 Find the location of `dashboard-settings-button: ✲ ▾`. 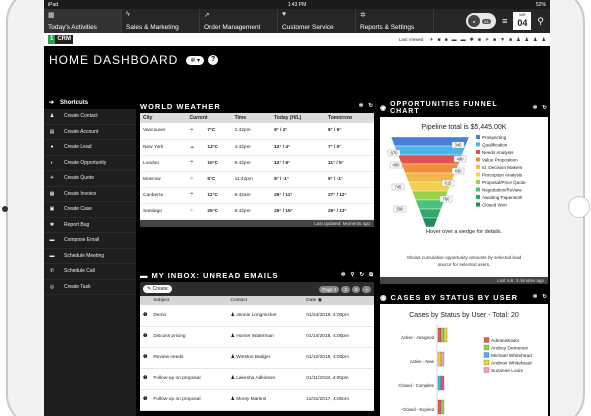

dashboard-settings-button: ✲ ▾ is located at coordinates (195, 60).